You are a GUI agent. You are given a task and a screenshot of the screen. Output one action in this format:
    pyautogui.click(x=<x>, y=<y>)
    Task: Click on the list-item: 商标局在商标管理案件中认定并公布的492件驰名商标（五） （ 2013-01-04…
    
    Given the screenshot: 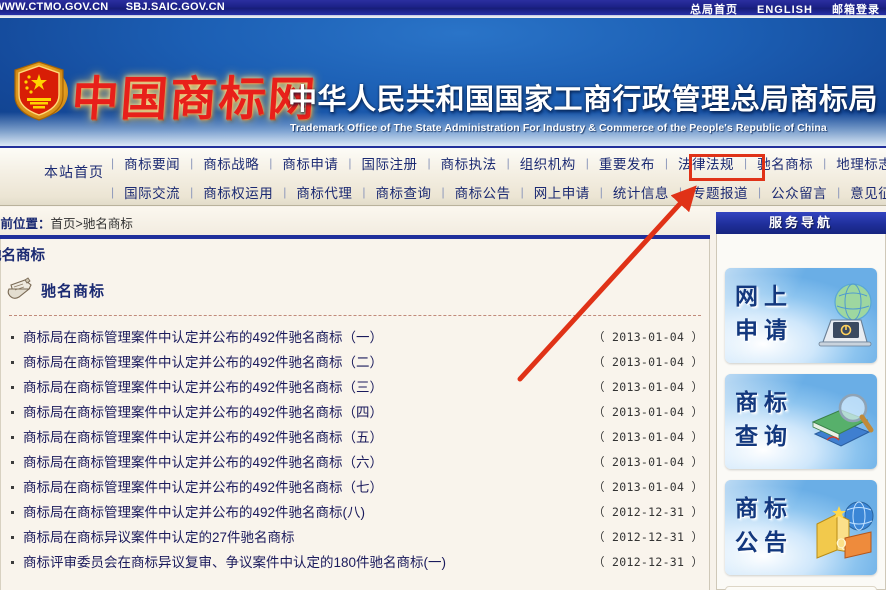 What is the action you would take?
    pyautogui.click(x=356, y=437)
    